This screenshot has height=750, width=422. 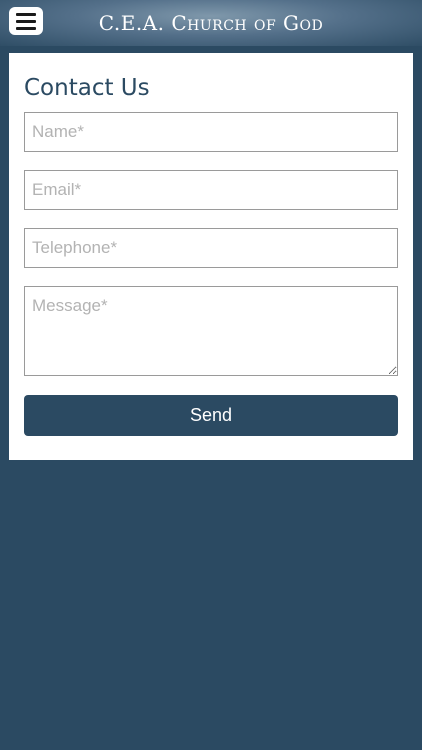 I want to click on telephone-input, so click(x=211, y=248).